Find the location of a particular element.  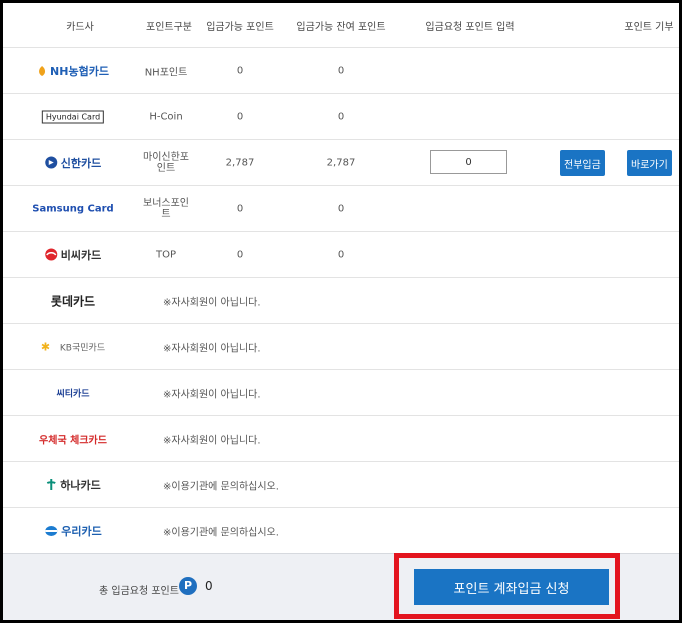

deposit-all-button: 전부입금 is located at coordinates (582, 163).